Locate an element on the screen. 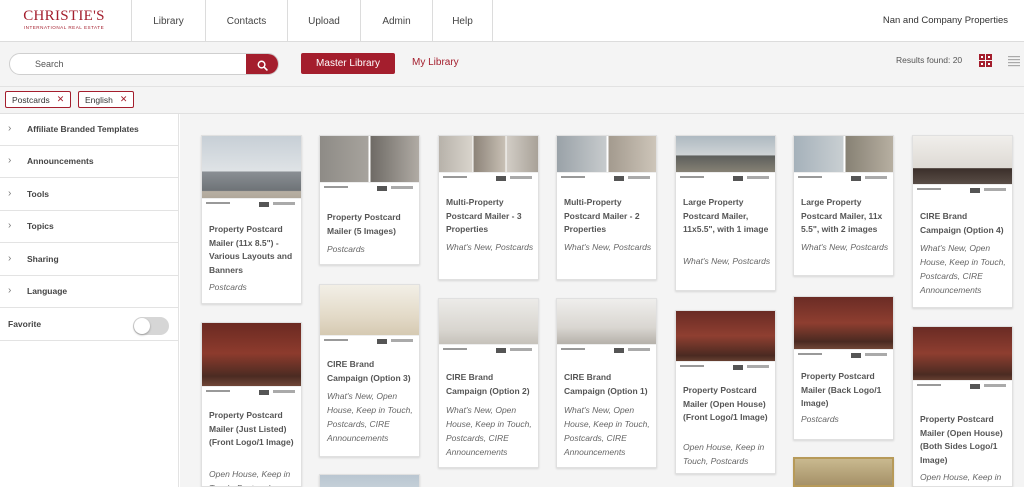  tab-master-library: Master Library is located at coordinates (348, 63).